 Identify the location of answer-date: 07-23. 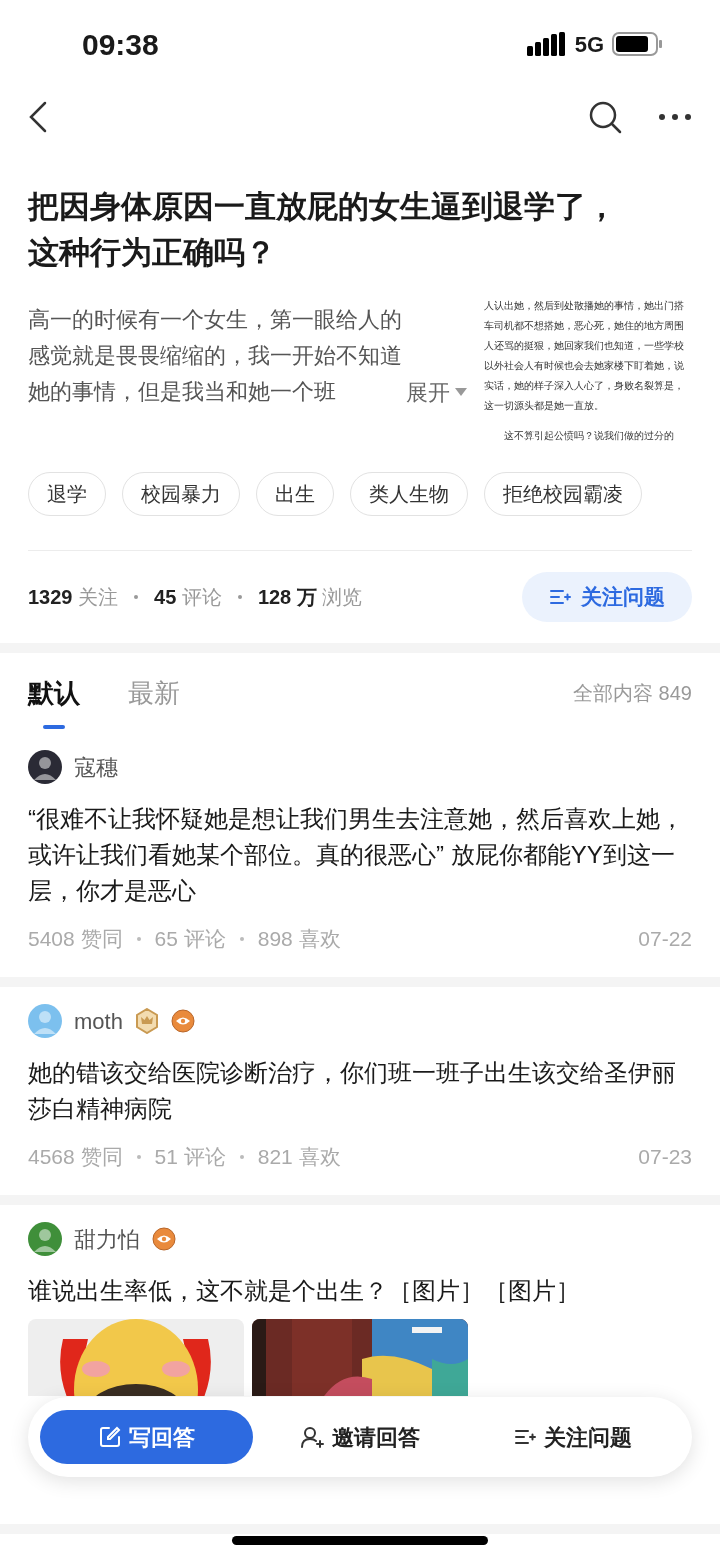
(665, 1157).